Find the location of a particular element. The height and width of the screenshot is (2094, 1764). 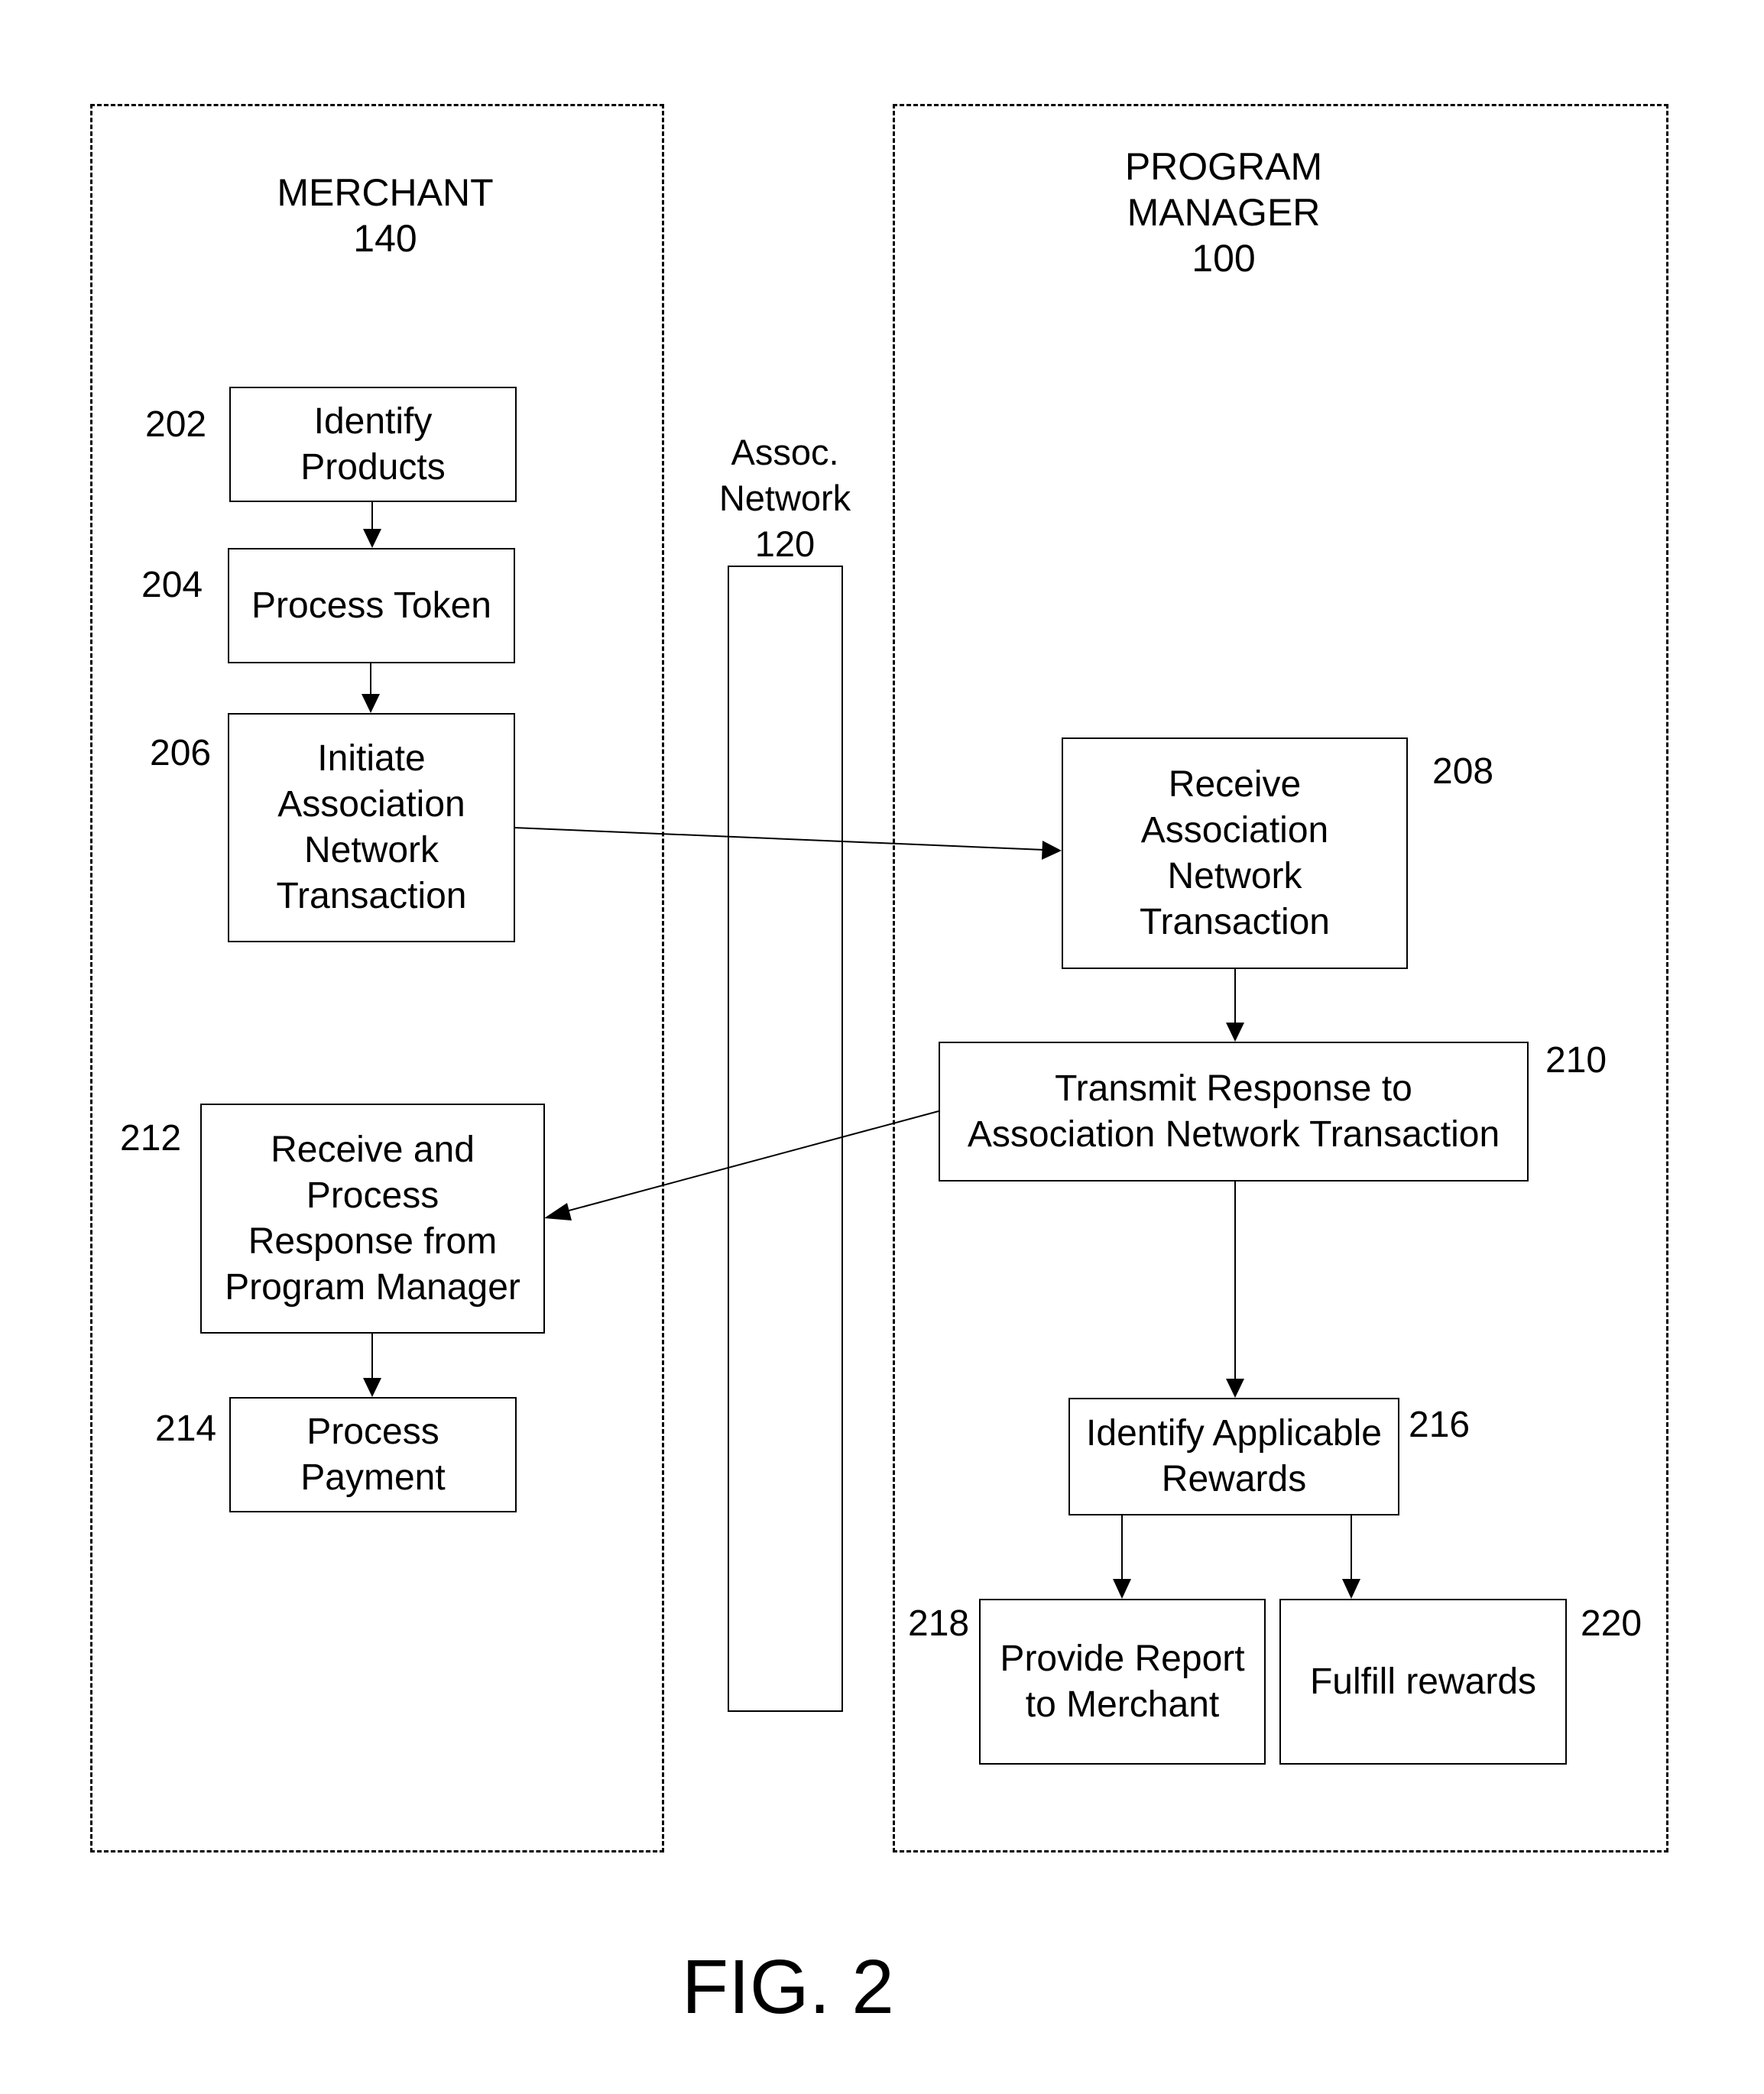

step-box-204: Process Token is located at coordinates (371, 605).